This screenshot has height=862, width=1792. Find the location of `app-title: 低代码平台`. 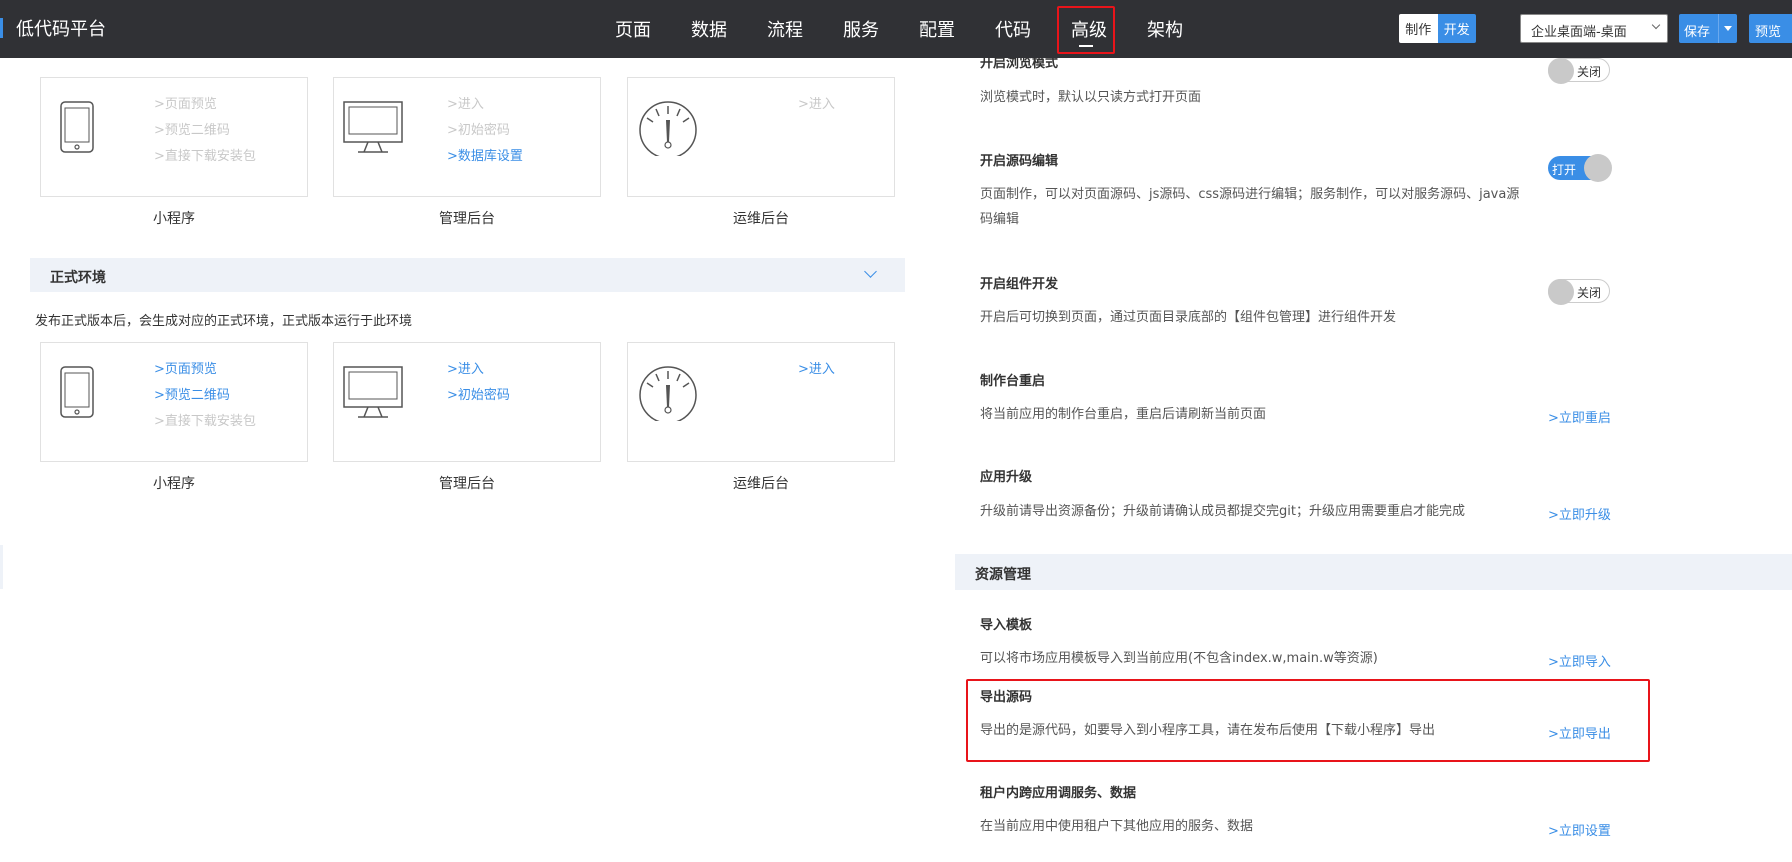

app-title: 低代码平台 is located at coordinates (61, 29).